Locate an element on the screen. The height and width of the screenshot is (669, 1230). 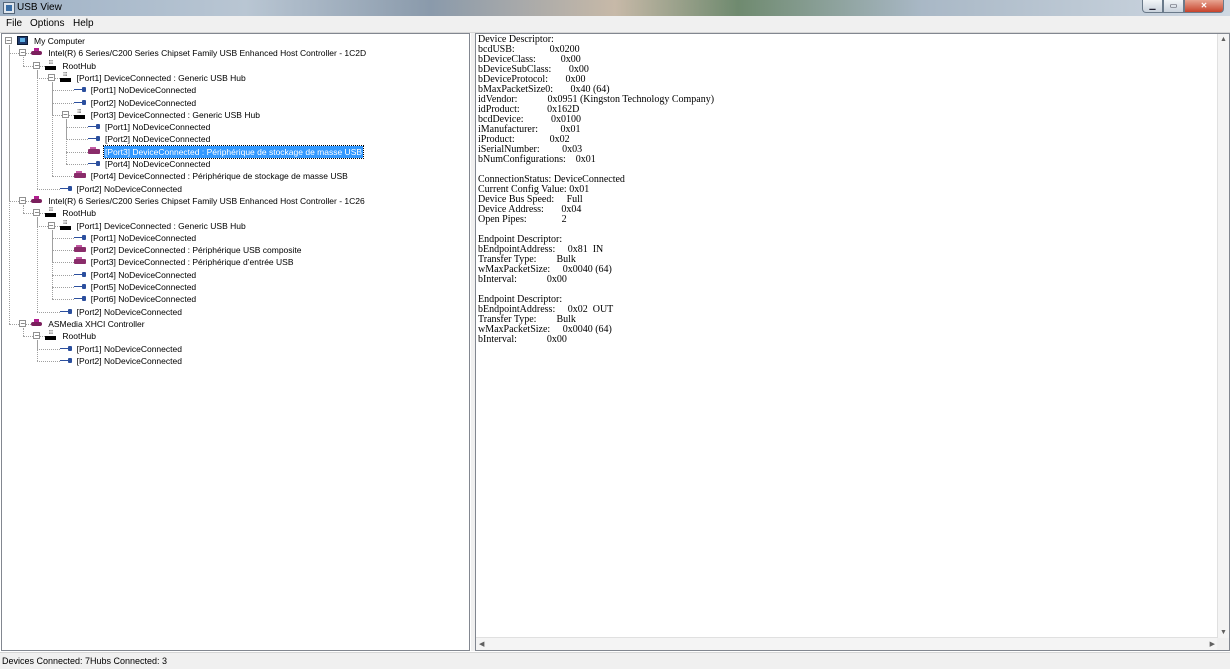
title-bar: USB View ▁ ▭ ✕ is located at coordinates (615, 8).